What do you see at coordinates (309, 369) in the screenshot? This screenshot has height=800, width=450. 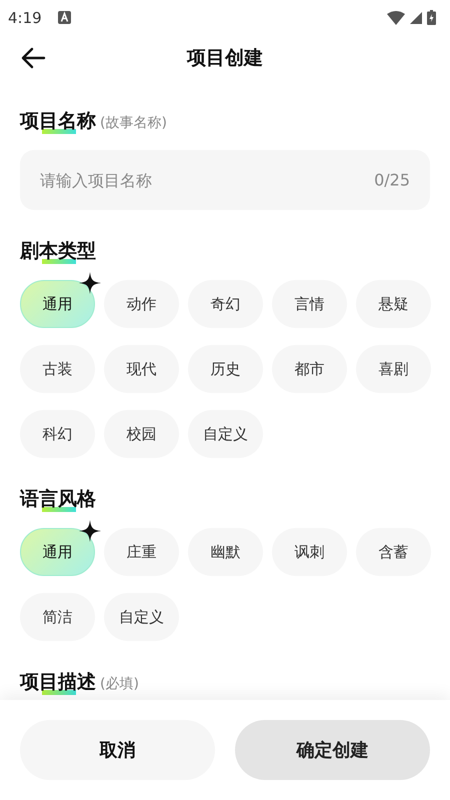 I see `option-chip: 都市` at bounding box center [309, 369].